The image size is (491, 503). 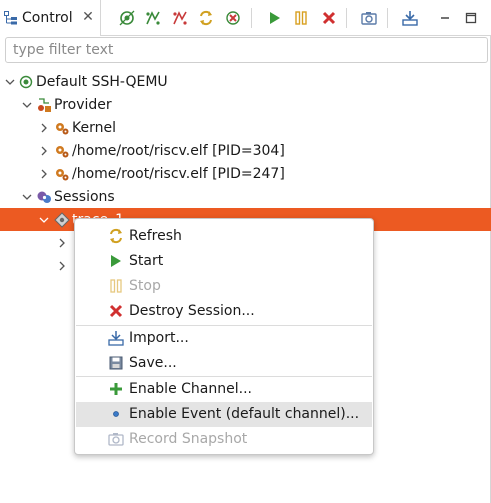 What do you see at coordinates (44, 197) in the screenshot?
I see `sessions-icon` at bounding box center [44, 197].